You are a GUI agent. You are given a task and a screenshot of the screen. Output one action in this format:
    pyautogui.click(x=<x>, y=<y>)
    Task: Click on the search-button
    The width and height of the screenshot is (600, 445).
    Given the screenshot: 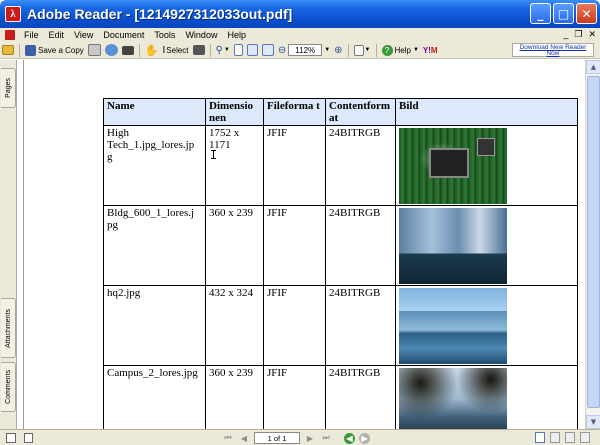 What is the action you would take?
    pyautogui.click(x=128, y=50)
    